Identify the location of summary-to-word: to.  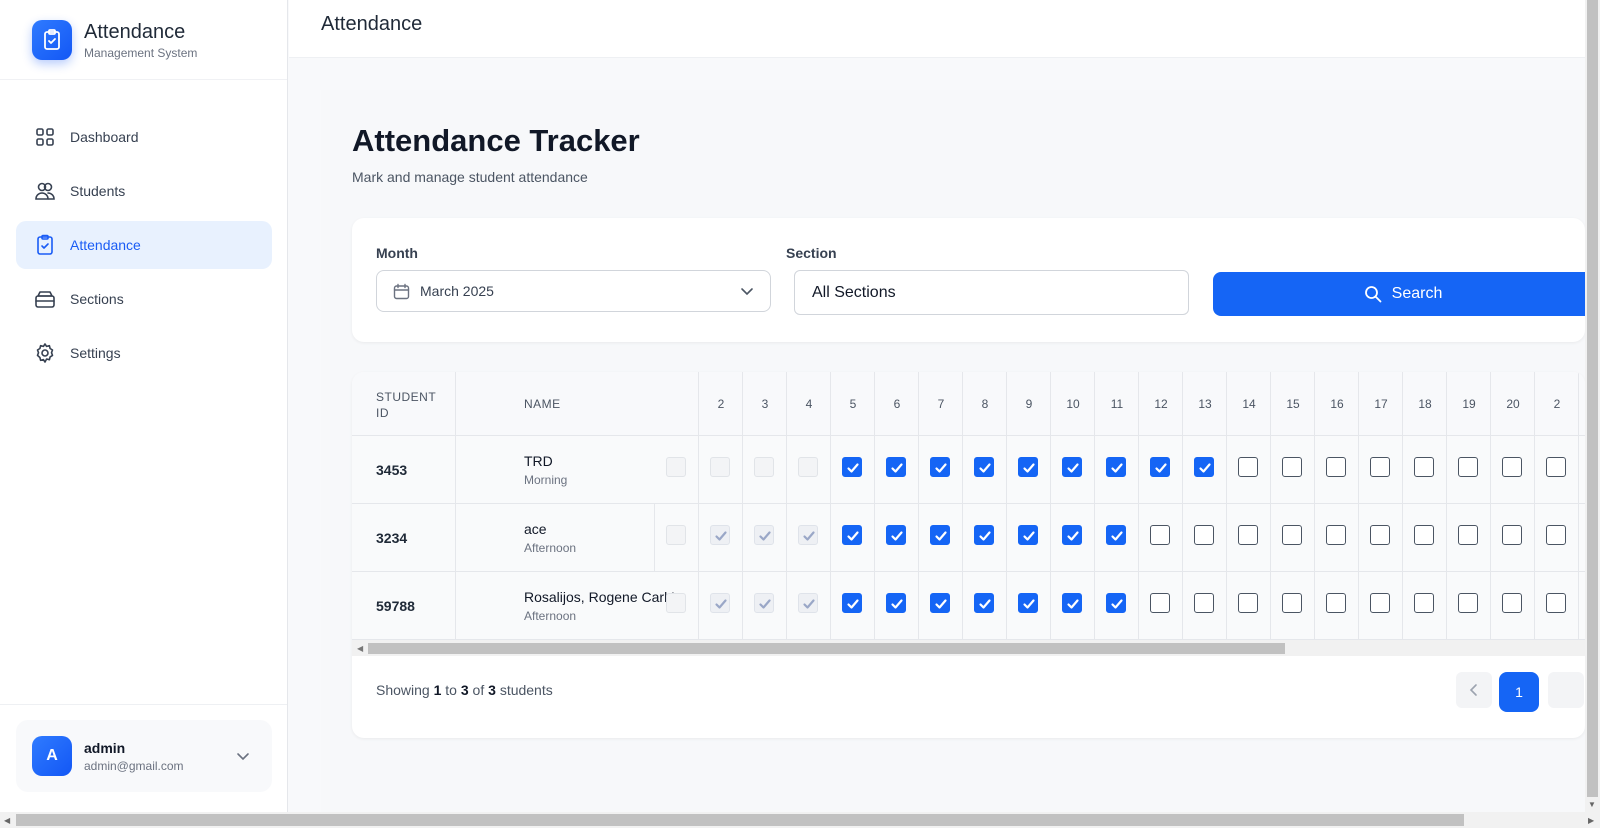
(451, 690).